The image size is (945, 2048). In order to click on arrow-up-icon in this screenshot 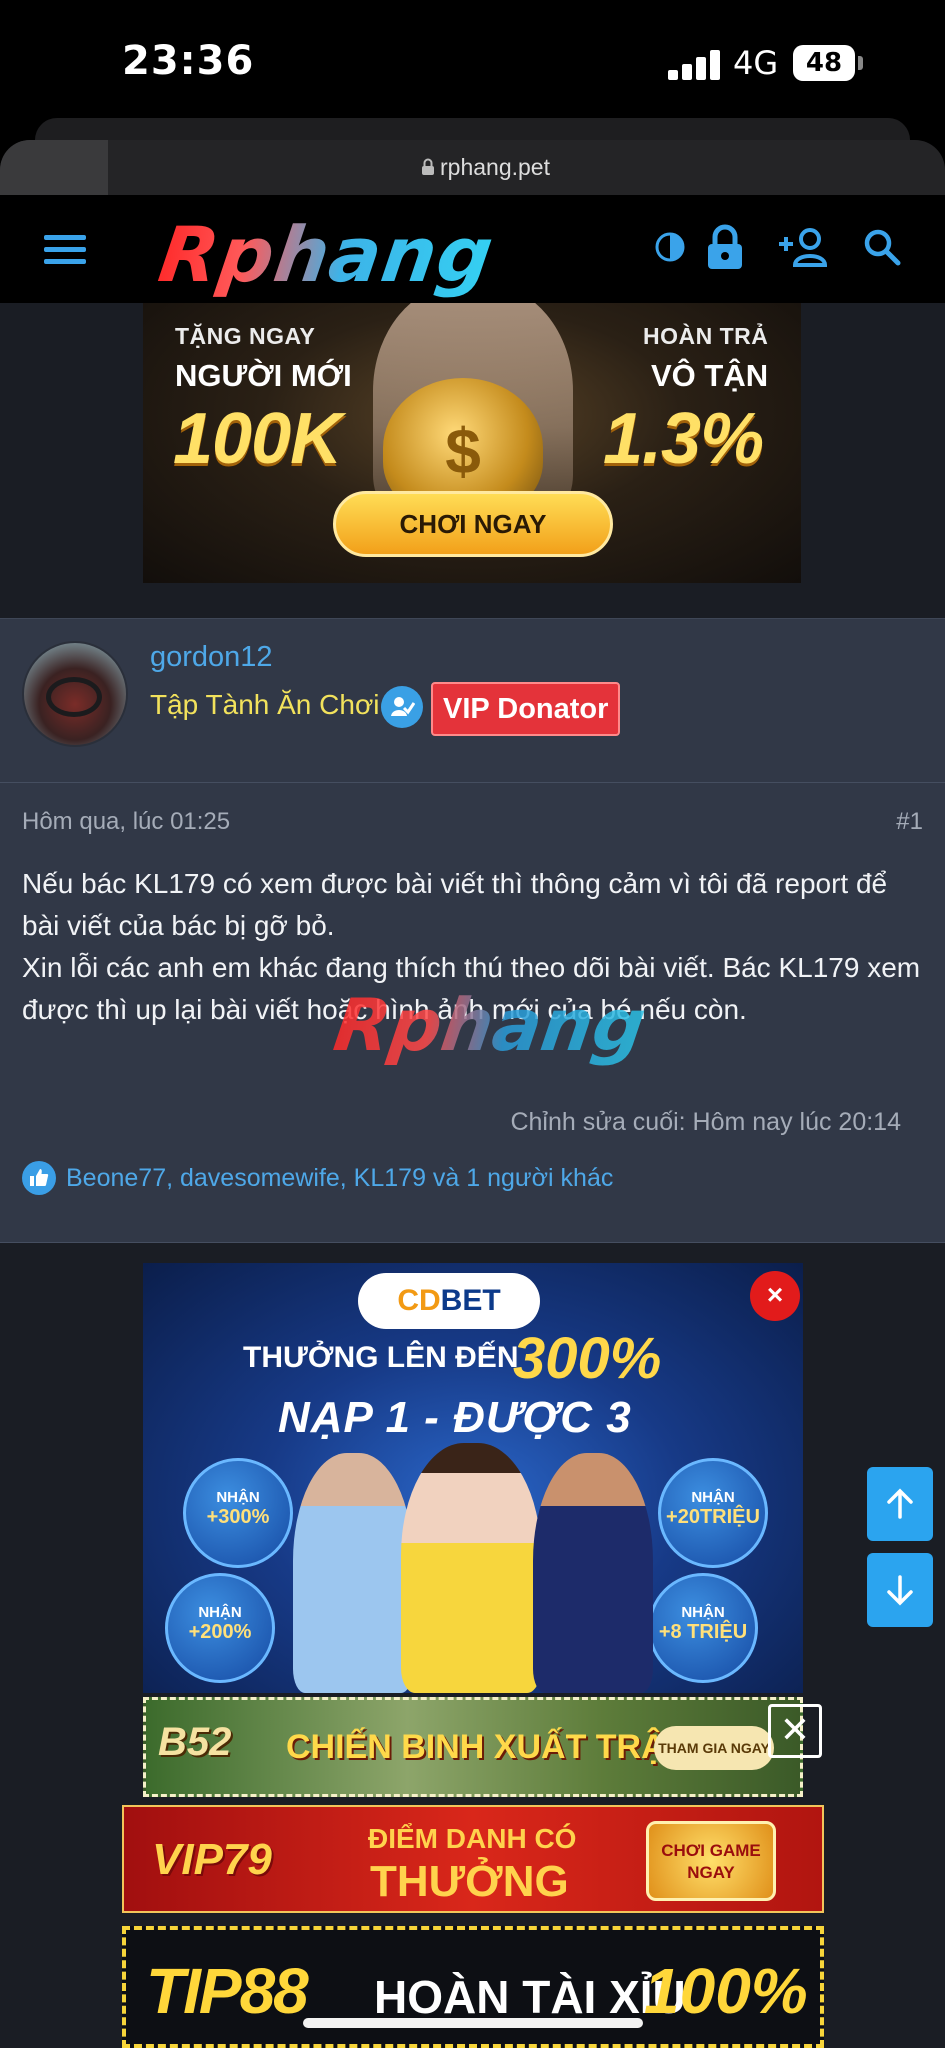, I will do `click(900, 1503)`.